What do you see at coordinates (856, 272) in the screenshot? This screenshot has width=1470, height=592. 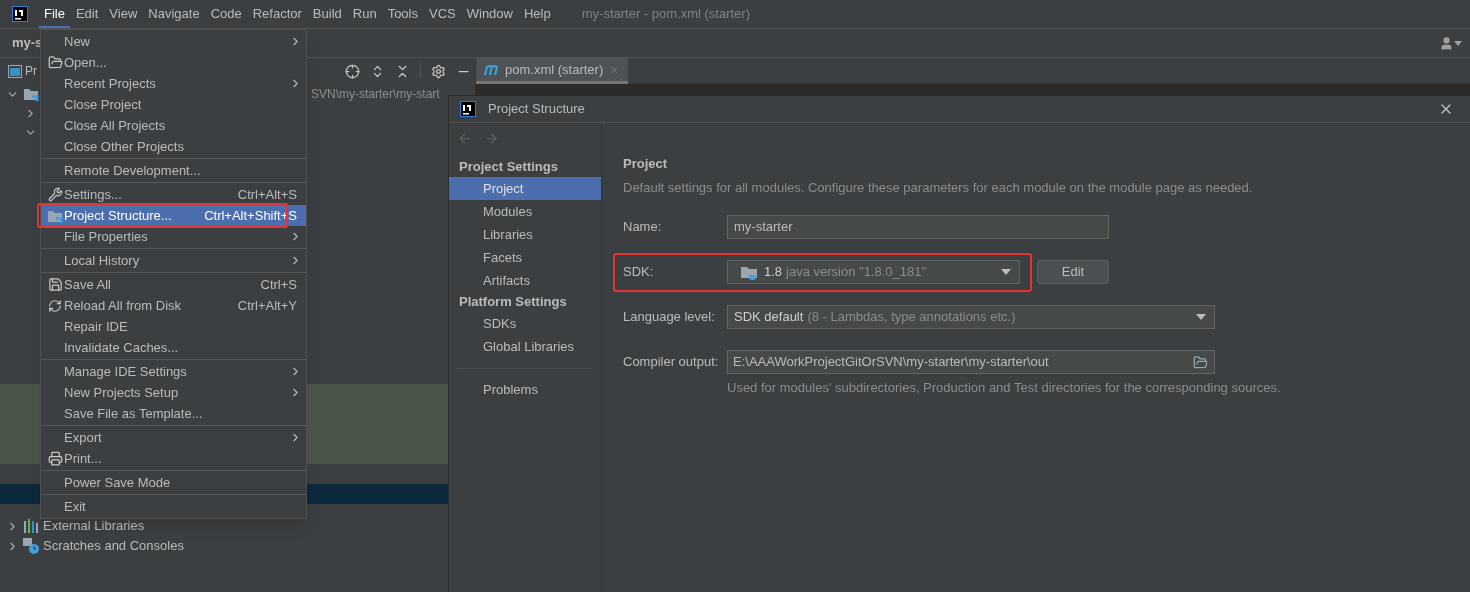 I see `dropdown-detail: java version "1.8.0_181"` at bounding box center [856, 272].